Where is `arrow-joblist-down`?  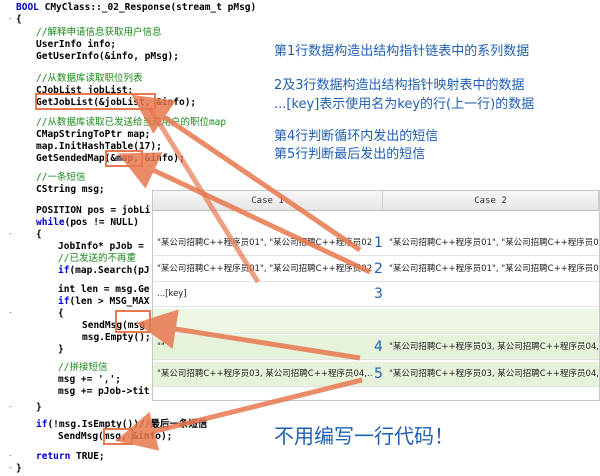
arrow-joblist-down is located at coordinates (204, 195).